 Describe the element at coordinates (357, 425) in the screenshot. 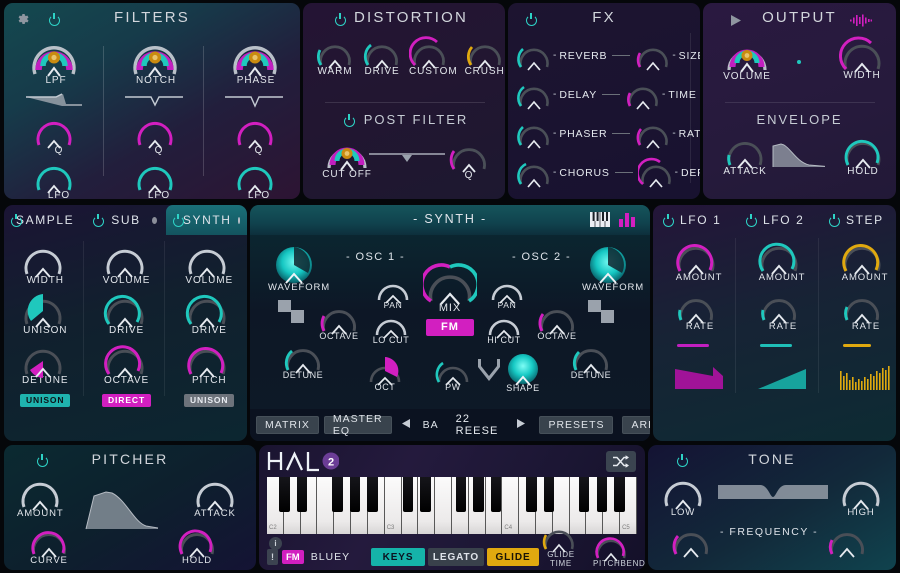

I see `master-eq-button: MASTER EQ` at that location.